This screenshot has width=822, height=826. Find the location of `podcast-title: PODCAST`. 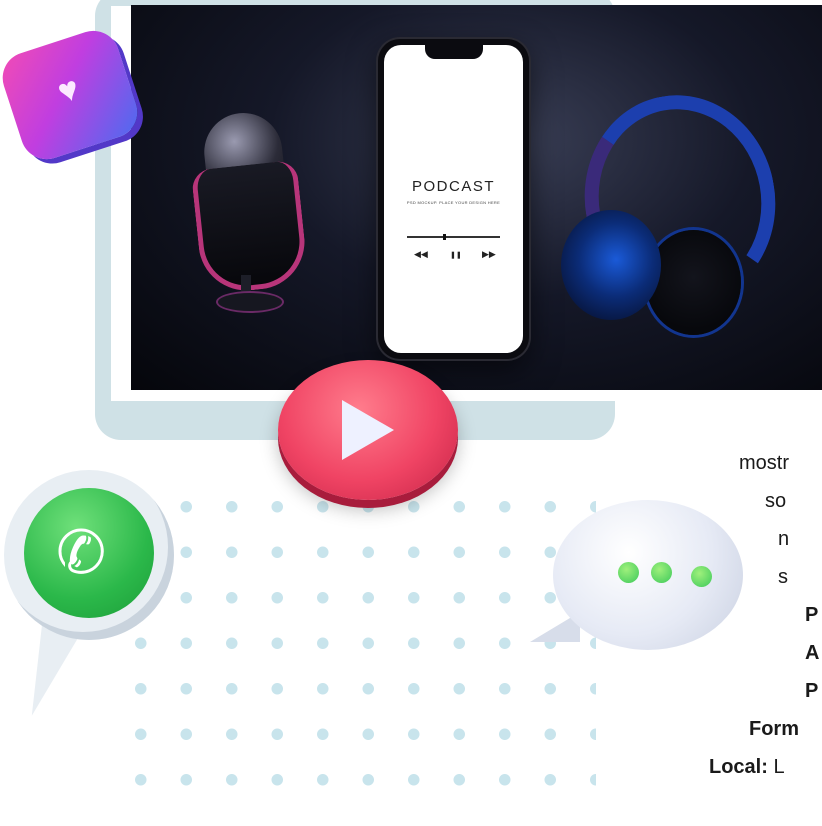

podcast-title: PODCAST is located at coordinates (453, 186).